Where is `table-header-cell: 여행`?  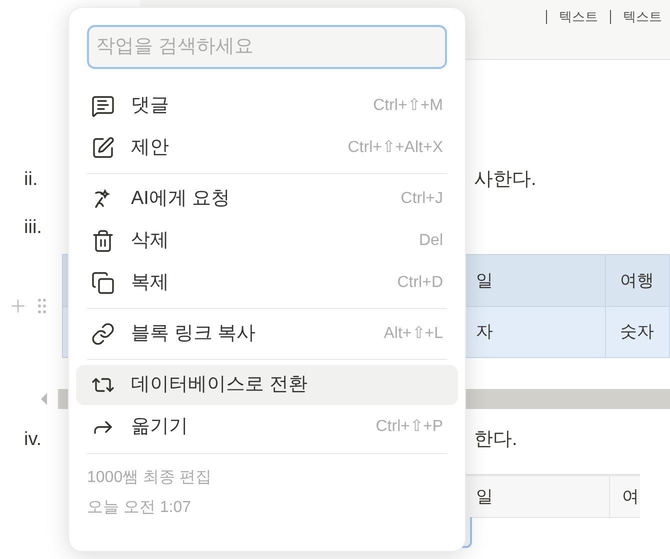 table-header-cell: 여행 is located at coordinates (637, 280).